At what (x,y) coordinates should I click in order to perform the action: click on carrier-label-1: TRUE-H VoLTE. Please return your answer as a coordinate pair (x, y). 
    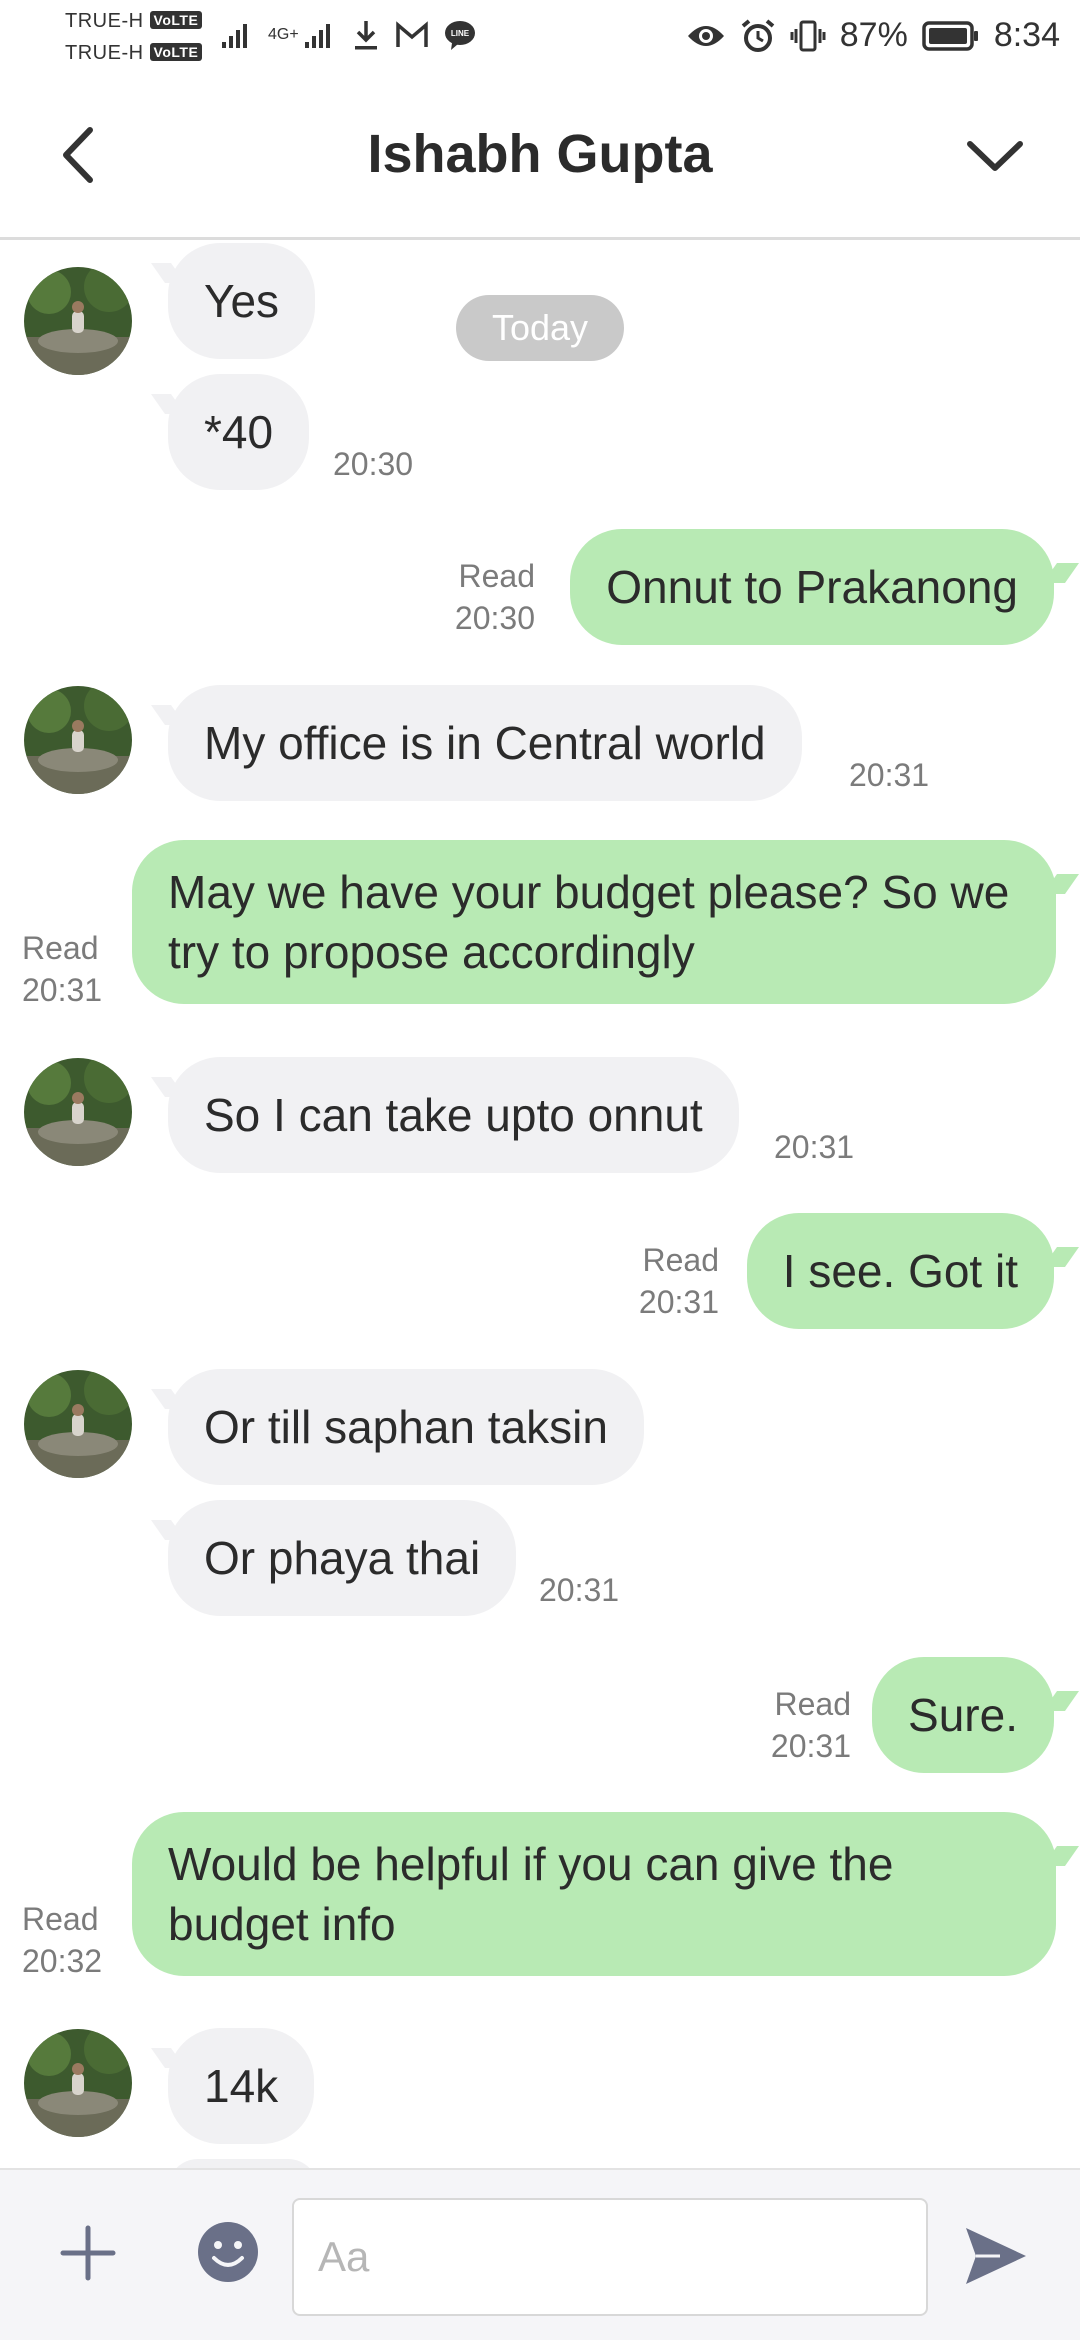
    Looking at the image, I should click on (134, 21).